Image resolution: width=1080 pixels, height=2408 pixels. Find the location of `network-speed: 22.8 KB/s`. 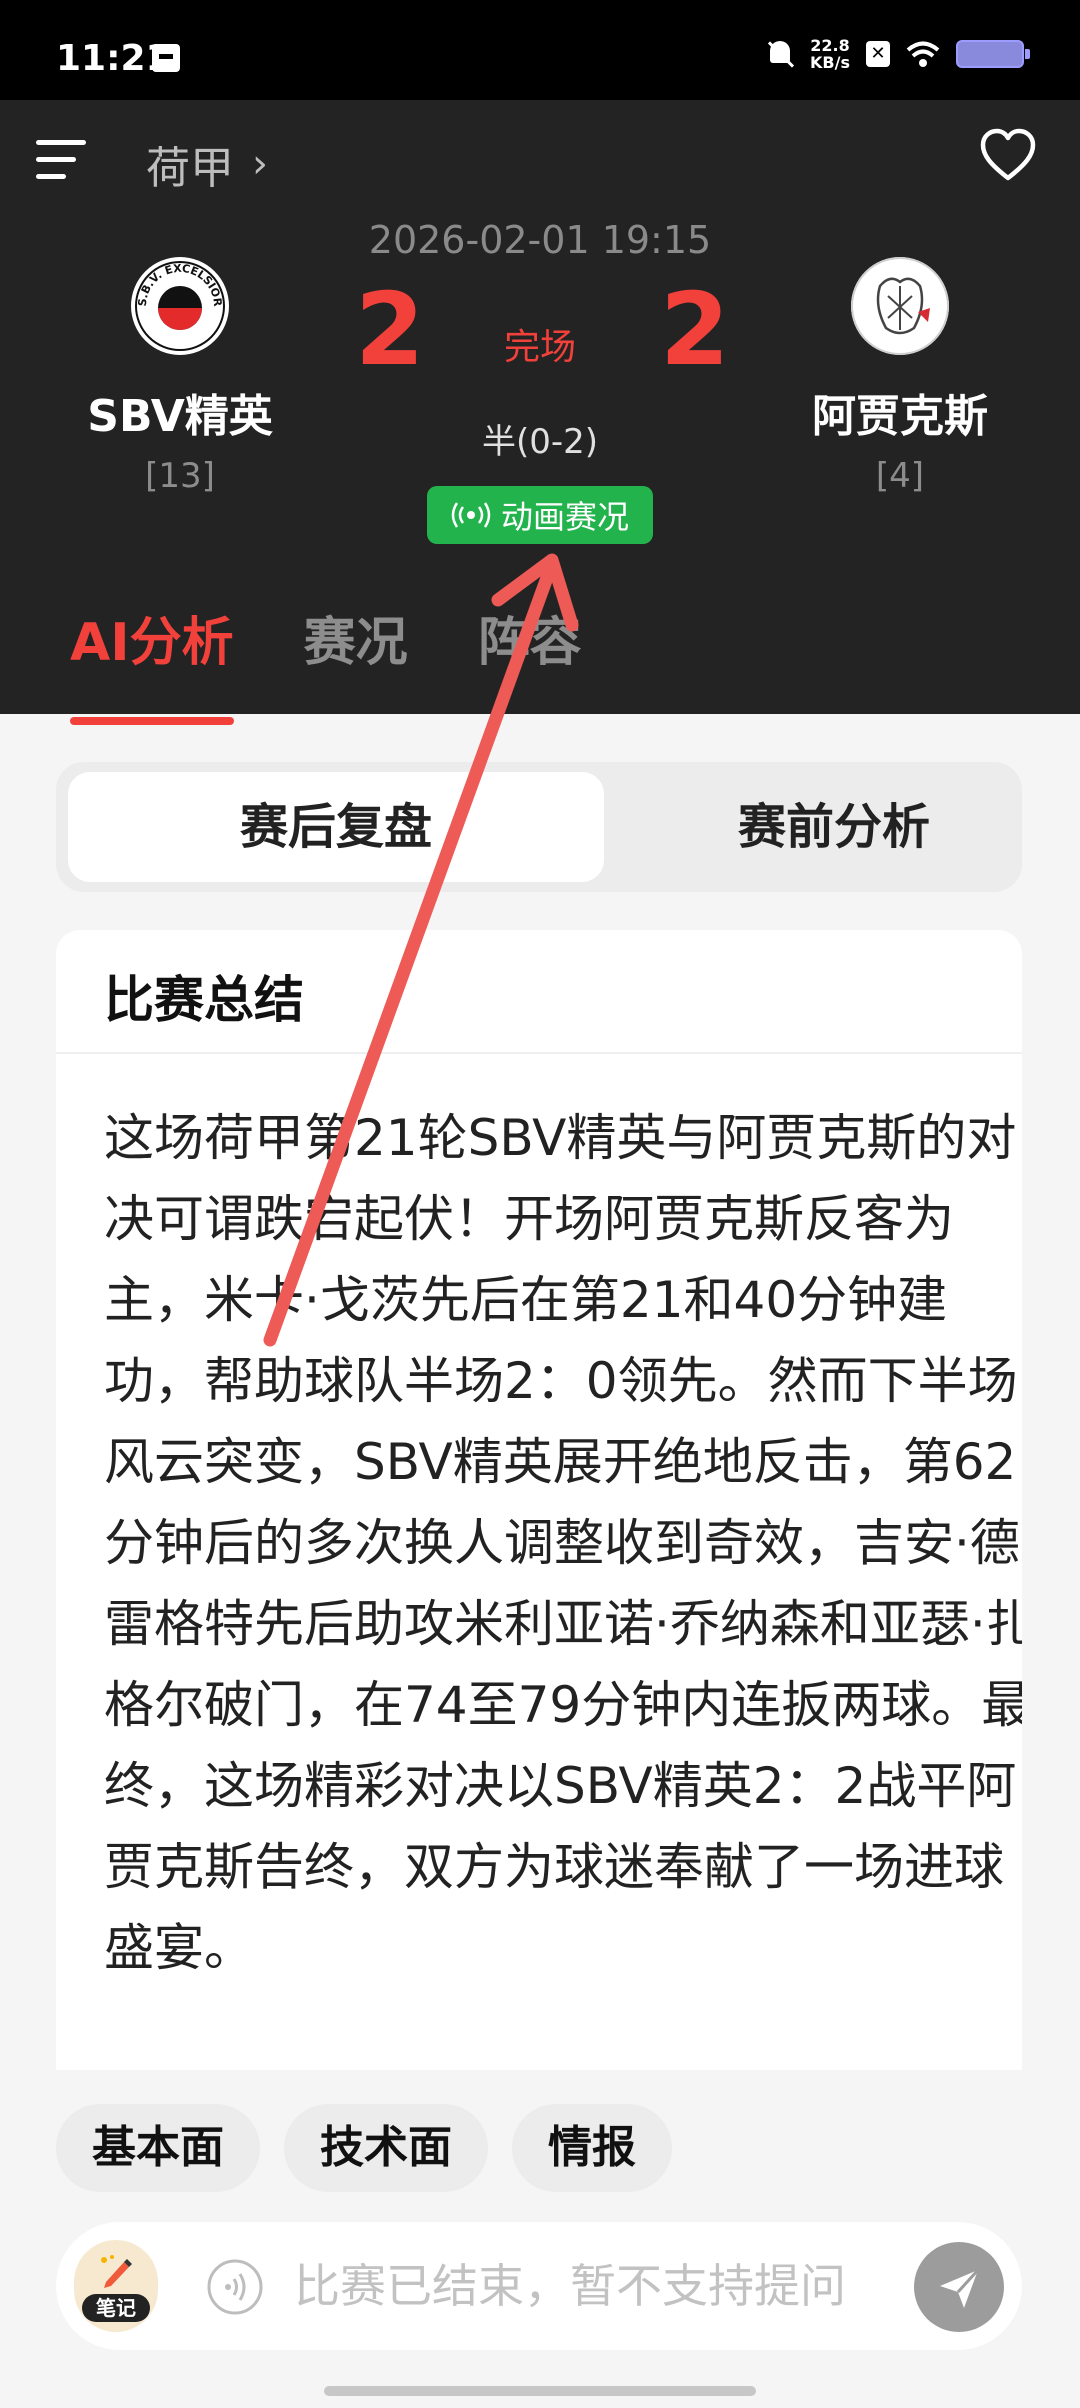

network-speed: 22.8 KB/s is located at coordinates (830, 54).